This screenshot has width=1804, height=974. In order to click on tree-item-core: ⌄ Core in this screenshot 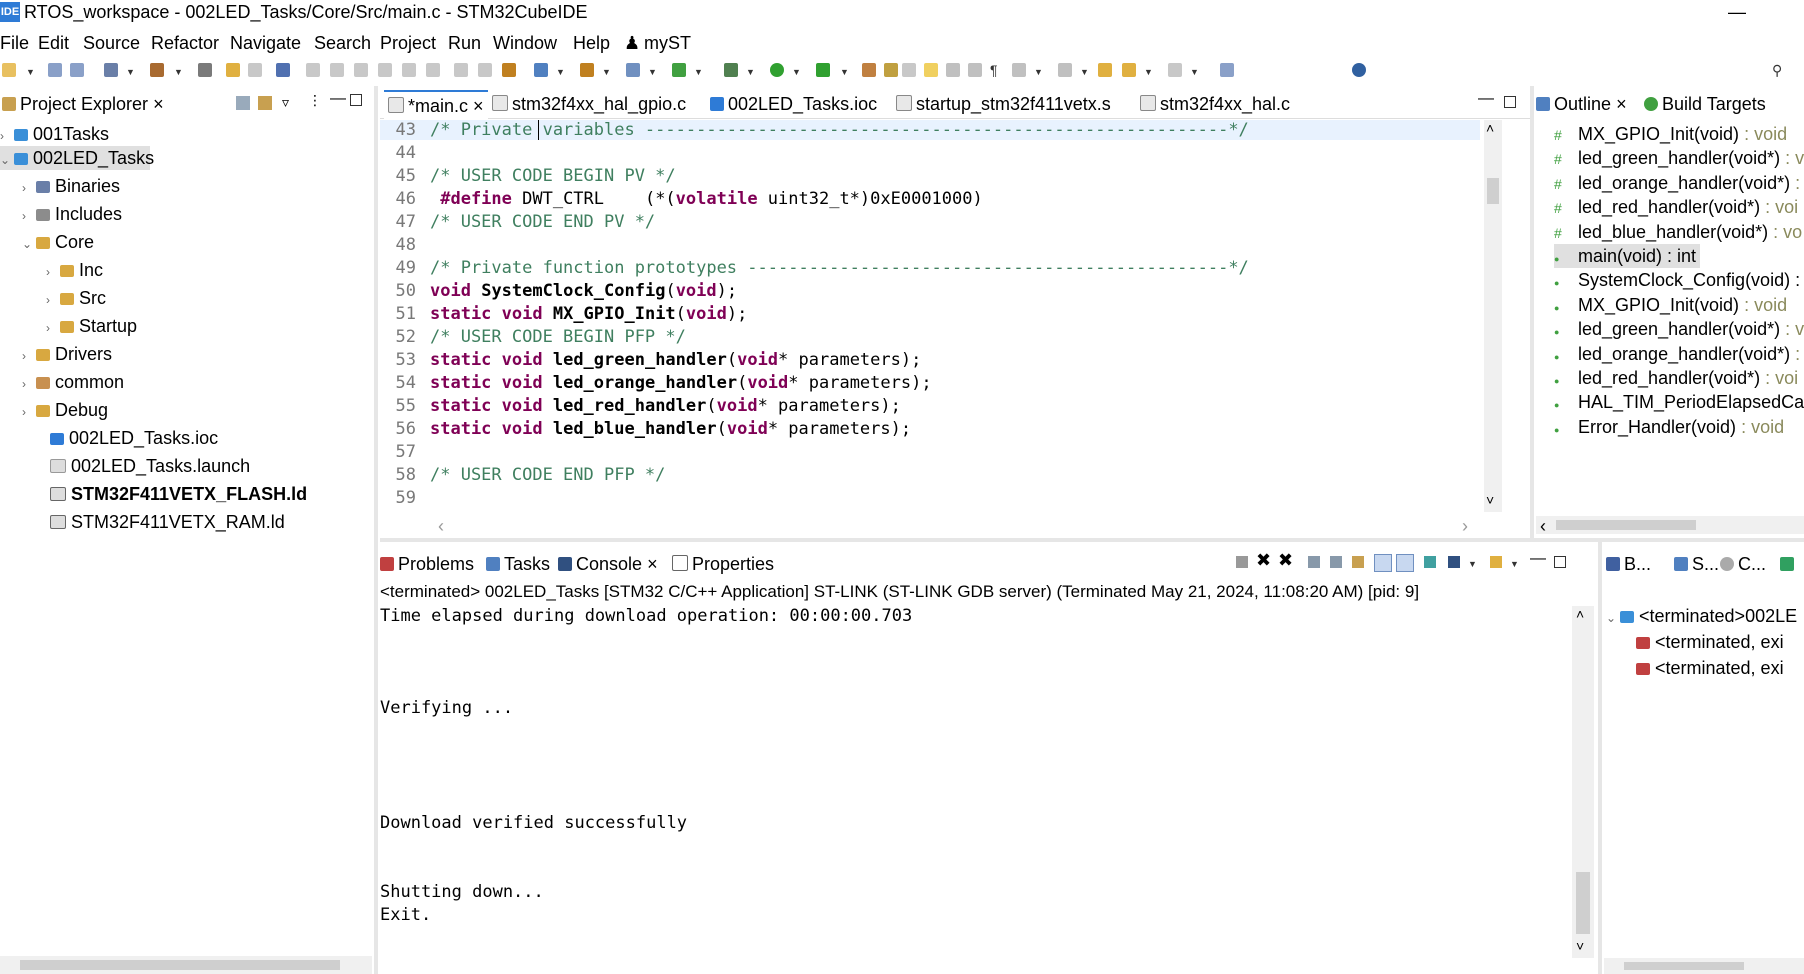, I will do `click(58, 242)`.